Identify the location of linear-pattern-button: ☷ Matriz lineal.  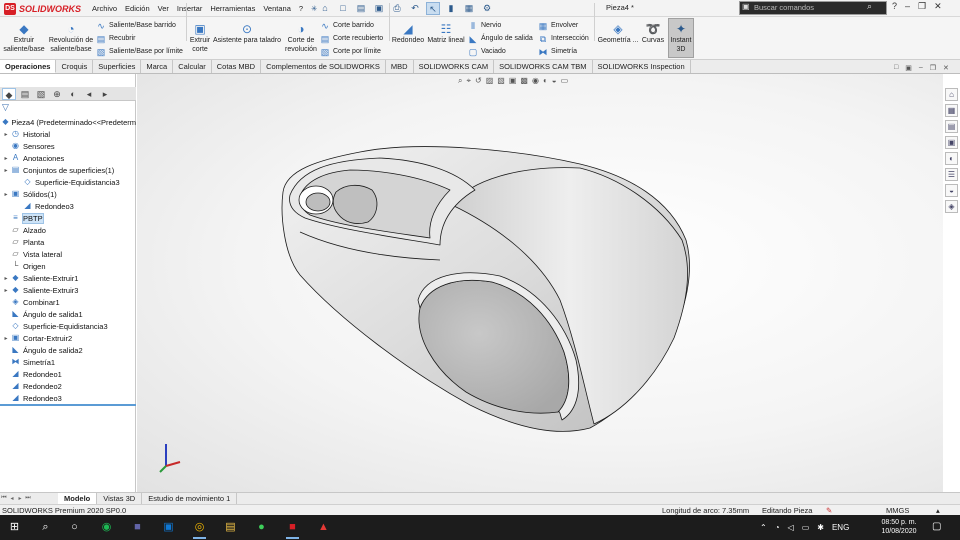
(446, 32).